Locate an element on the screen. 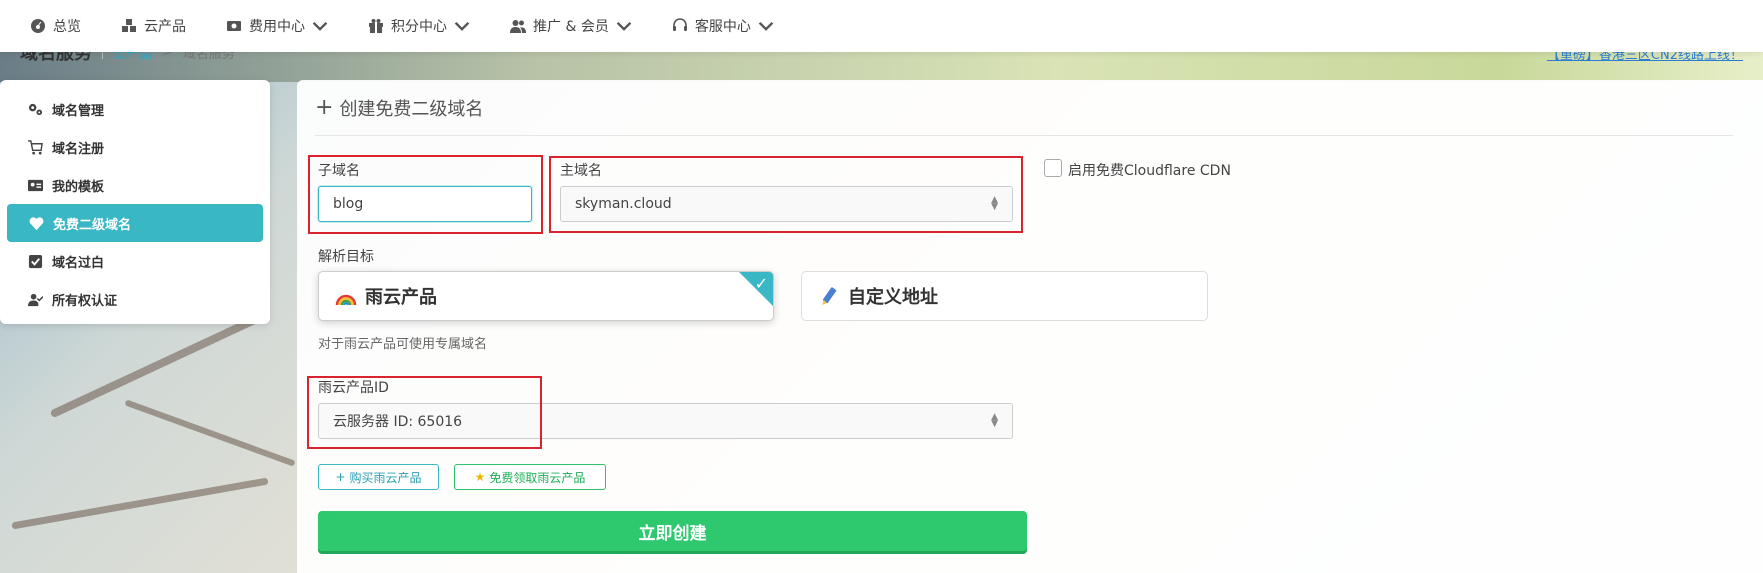  gift-icon is located at coordinates (376, 26).